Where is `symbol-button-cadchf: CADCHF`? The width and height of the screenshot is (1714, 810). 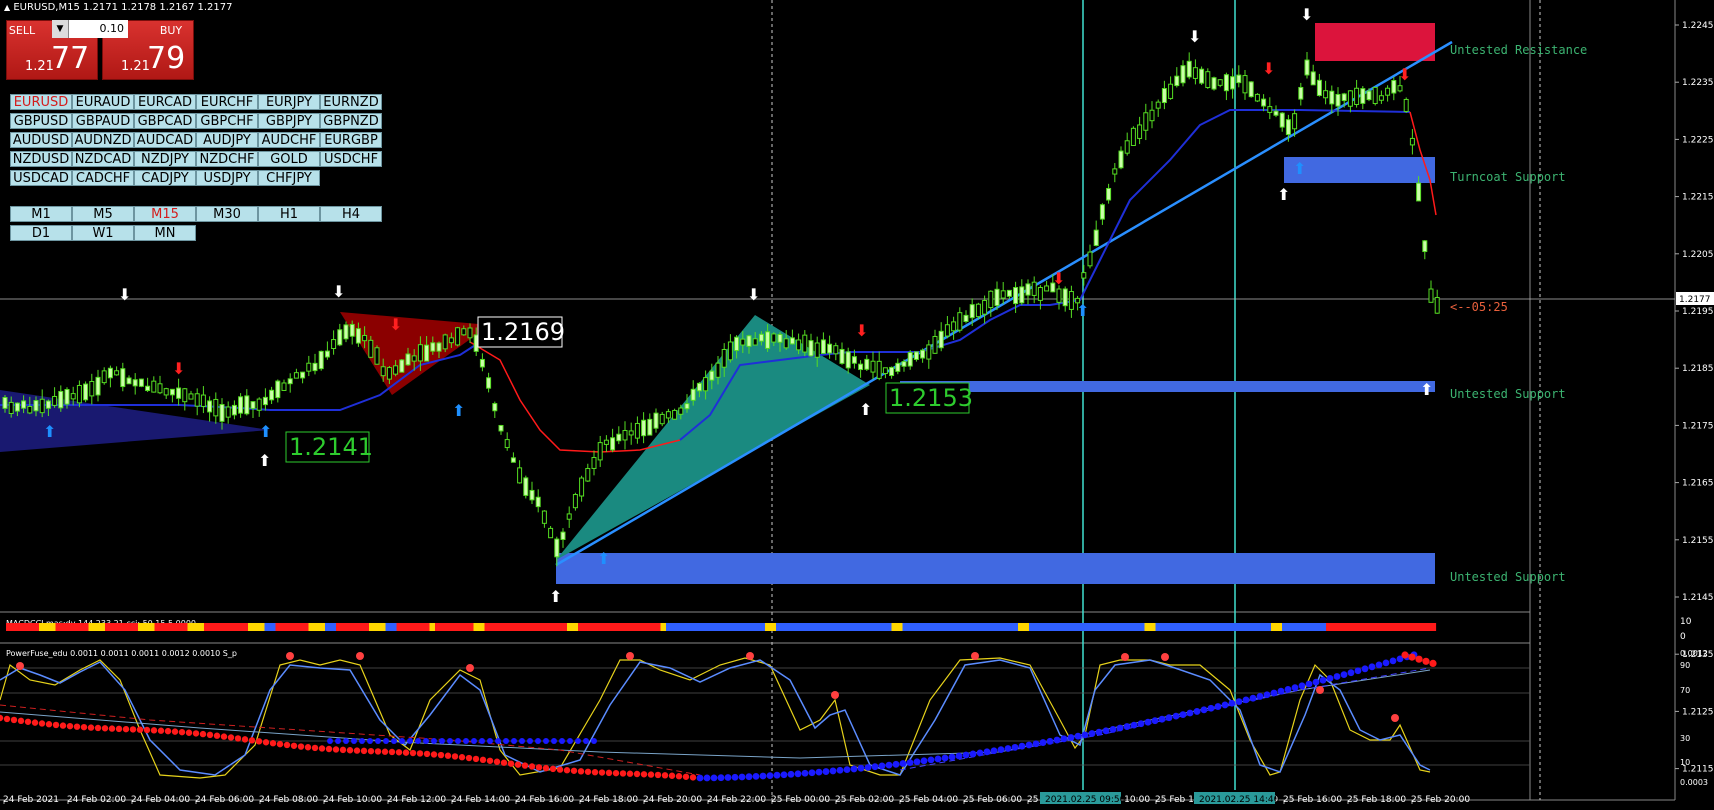
symbol-button-cadchf: CADCHF is located at coordinates (103, 178).